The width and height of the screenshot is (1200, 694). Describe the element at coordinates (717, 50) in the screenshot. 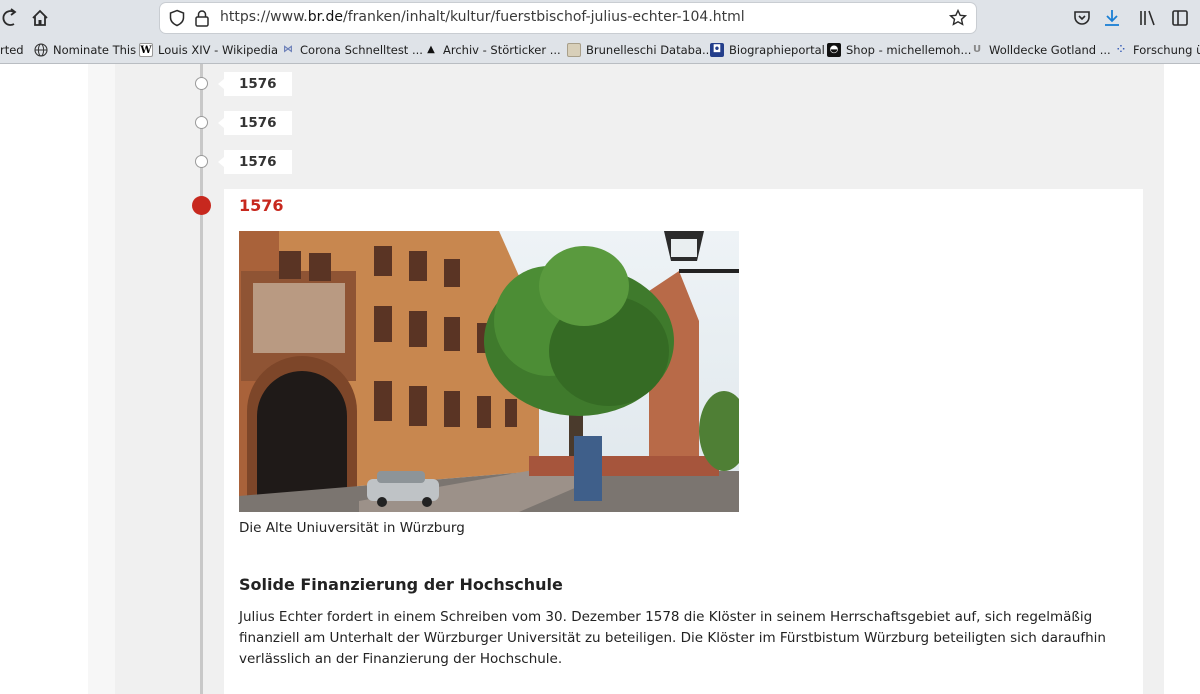

I see `portal-icon: ◘` at that location.